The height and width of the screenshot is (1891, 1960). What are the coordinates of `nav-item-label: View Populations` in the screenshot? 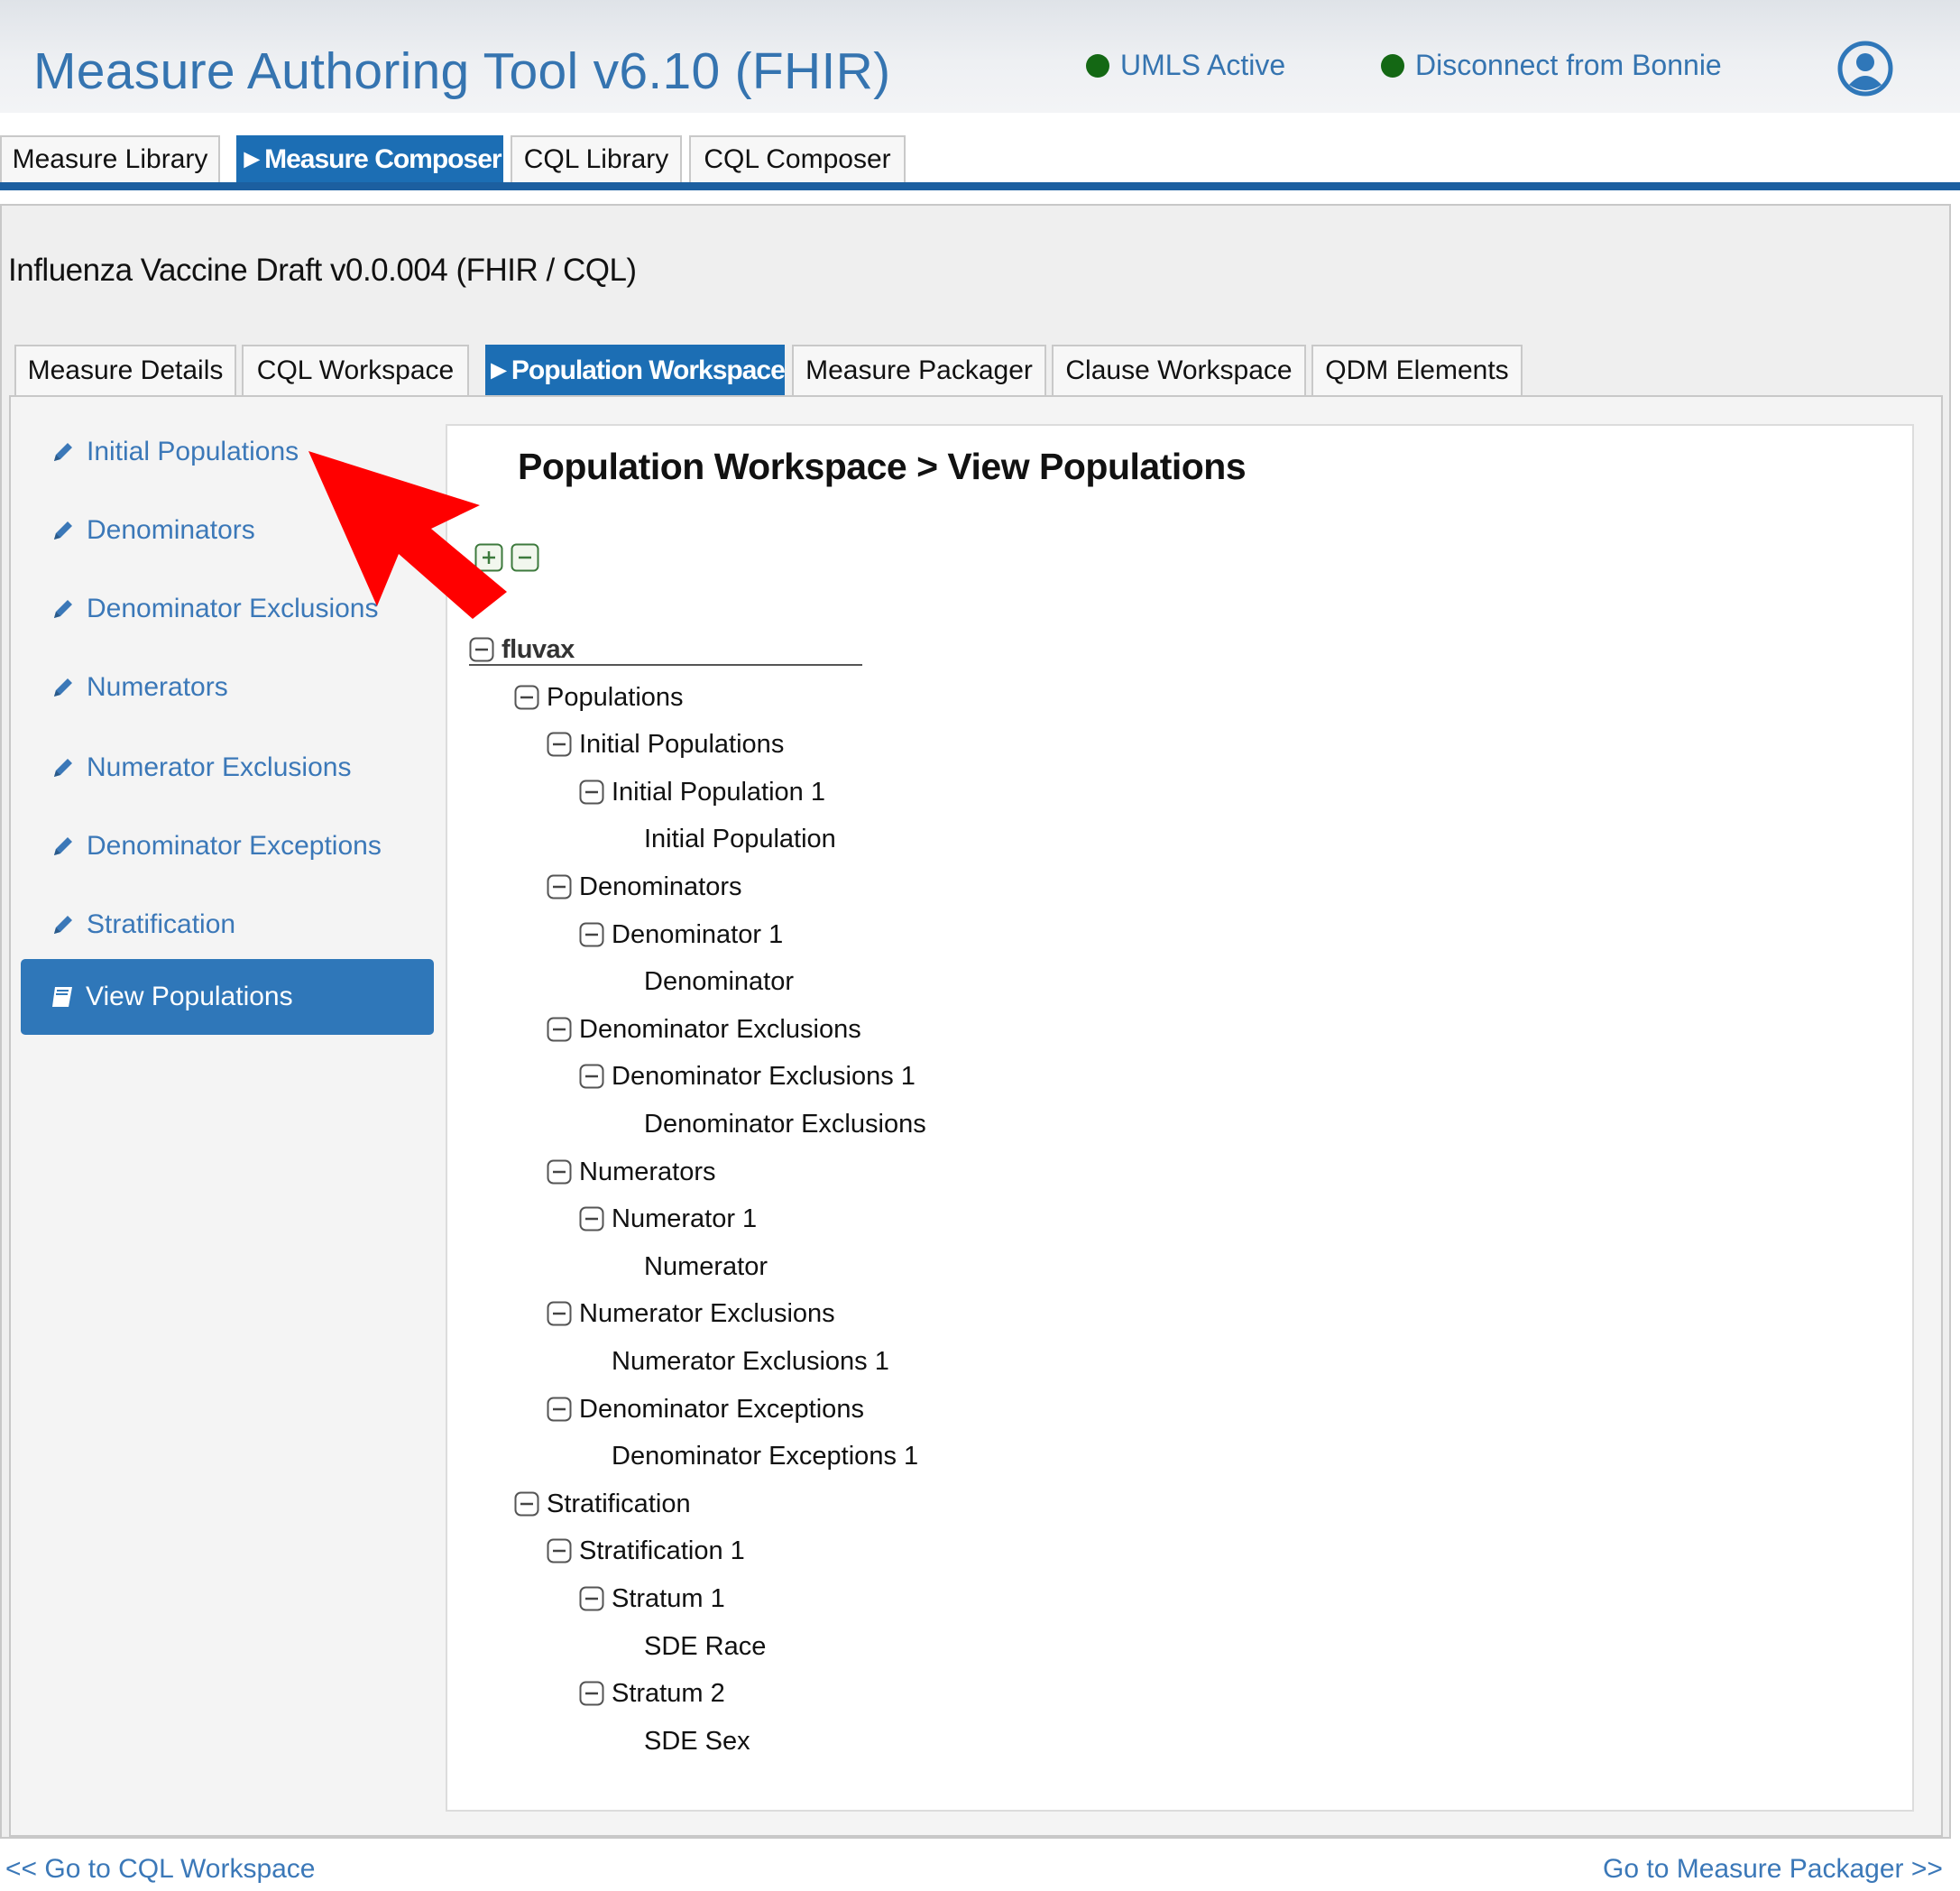 It's located at (190, 996).